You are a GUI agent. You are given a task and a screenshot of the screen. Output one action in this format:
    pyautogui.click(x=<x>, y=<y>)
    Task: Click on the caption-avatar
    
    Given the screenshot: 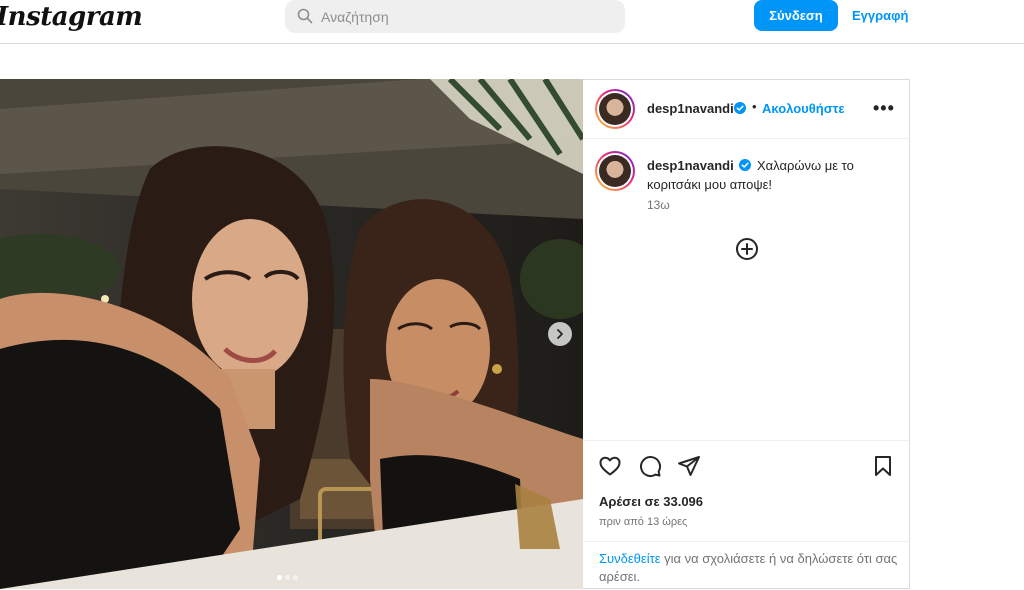 What is the action you would take?
    pyautogui.click(x=615, y=171)
    